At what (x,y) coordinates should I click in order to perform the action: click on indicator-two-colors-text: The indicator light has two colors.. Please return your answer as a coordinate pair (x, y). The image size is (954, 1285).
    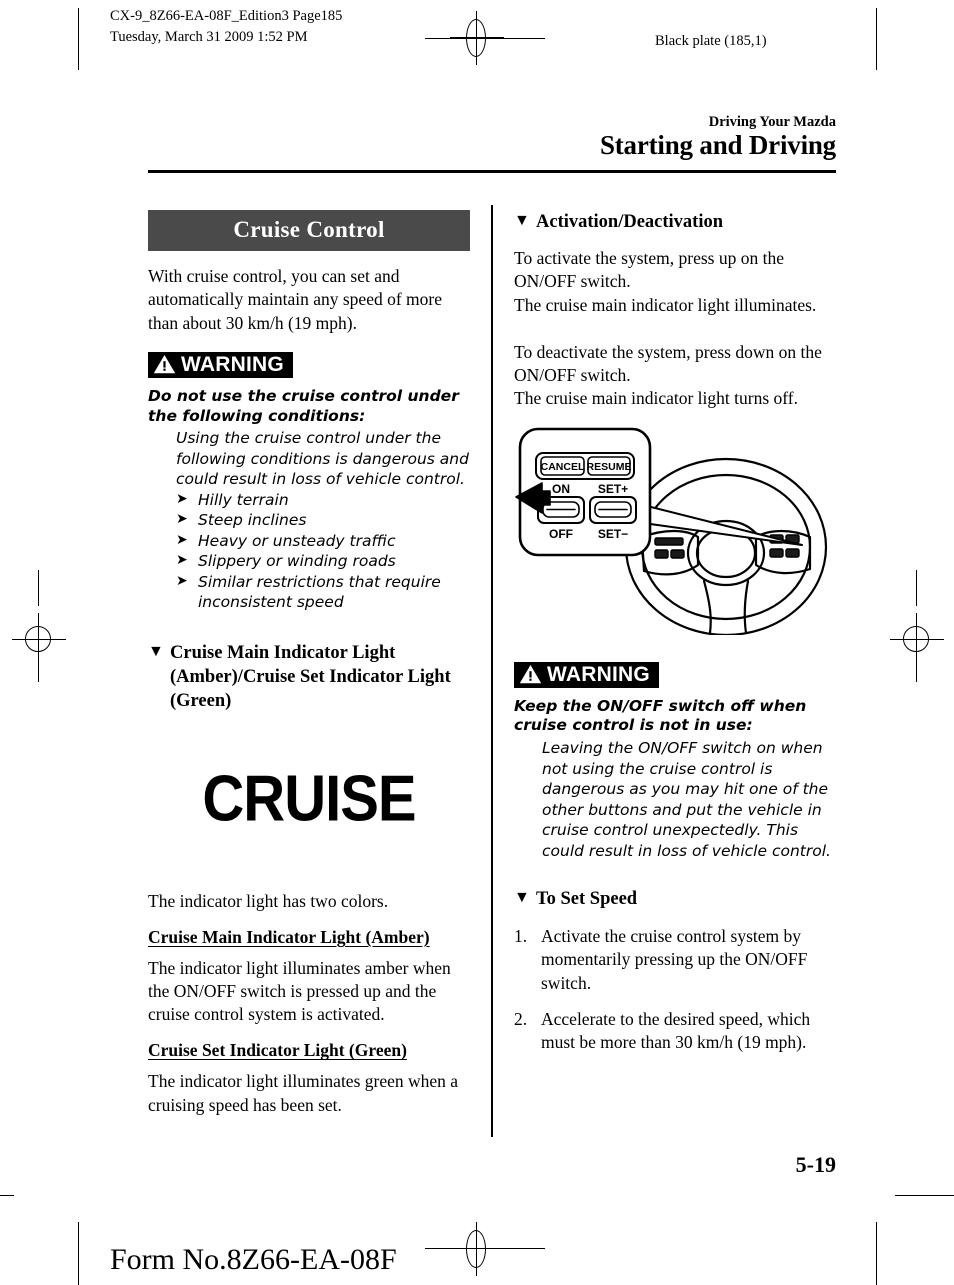
    Looking at the image, I should click on (268, 900).